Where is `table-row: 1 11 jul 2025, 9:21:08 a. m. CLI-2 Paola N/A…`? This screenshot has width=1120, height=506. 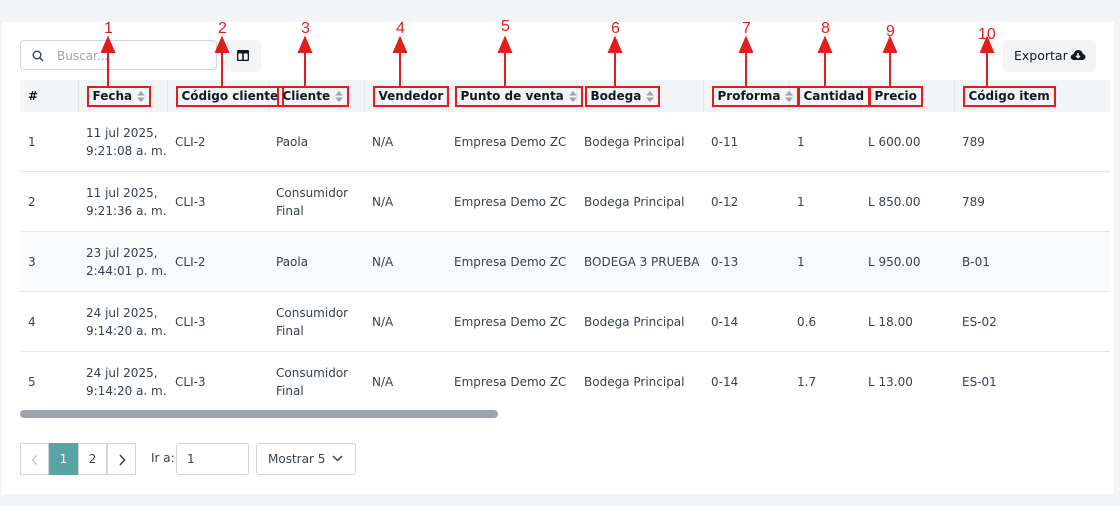 table-row: 1 11 jul 2025, 9:21:08 a. m. CLI-2 Paola N/A… is located at coordinates (565, 142).